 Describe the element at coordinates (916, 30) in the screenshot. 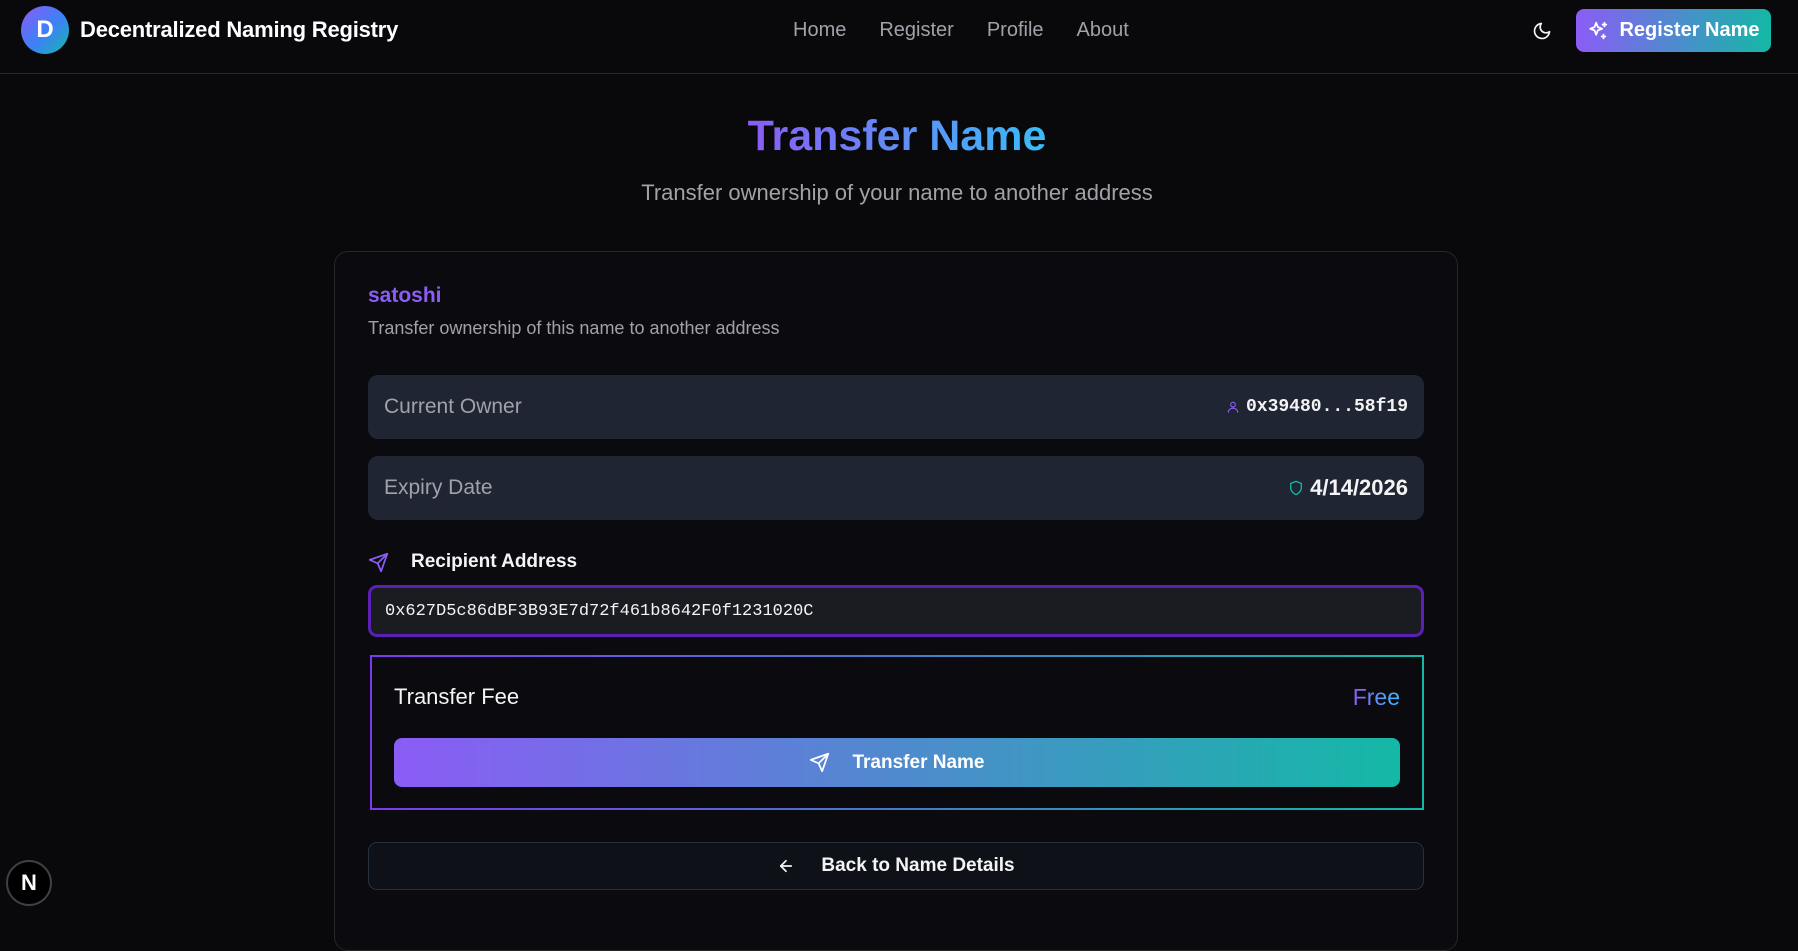

I see `nav-link-register: Register` at that location.